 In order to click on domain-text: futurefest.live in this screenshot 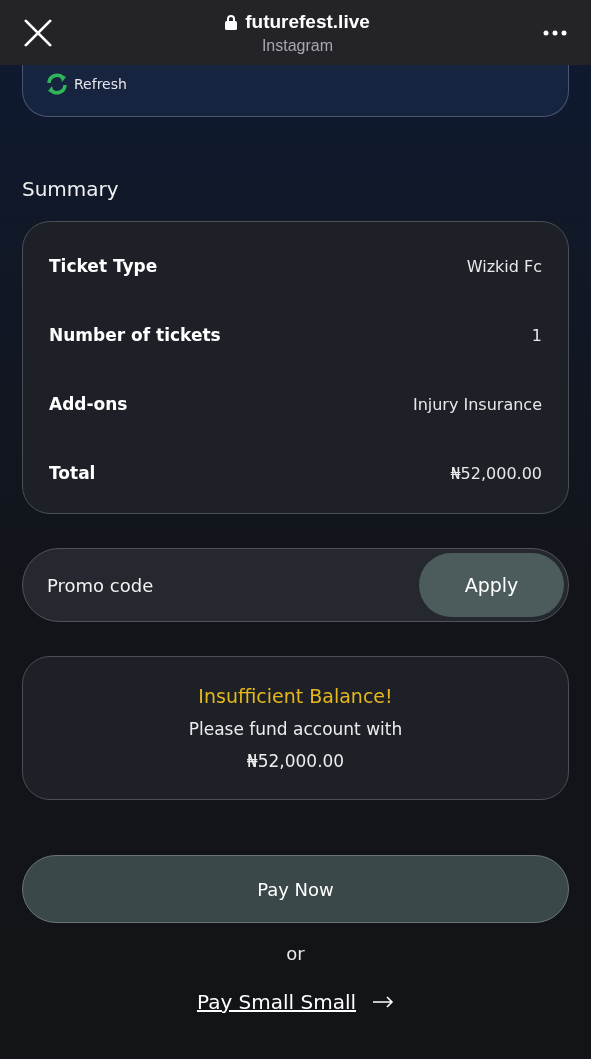, I will do `click(307, 21)`.